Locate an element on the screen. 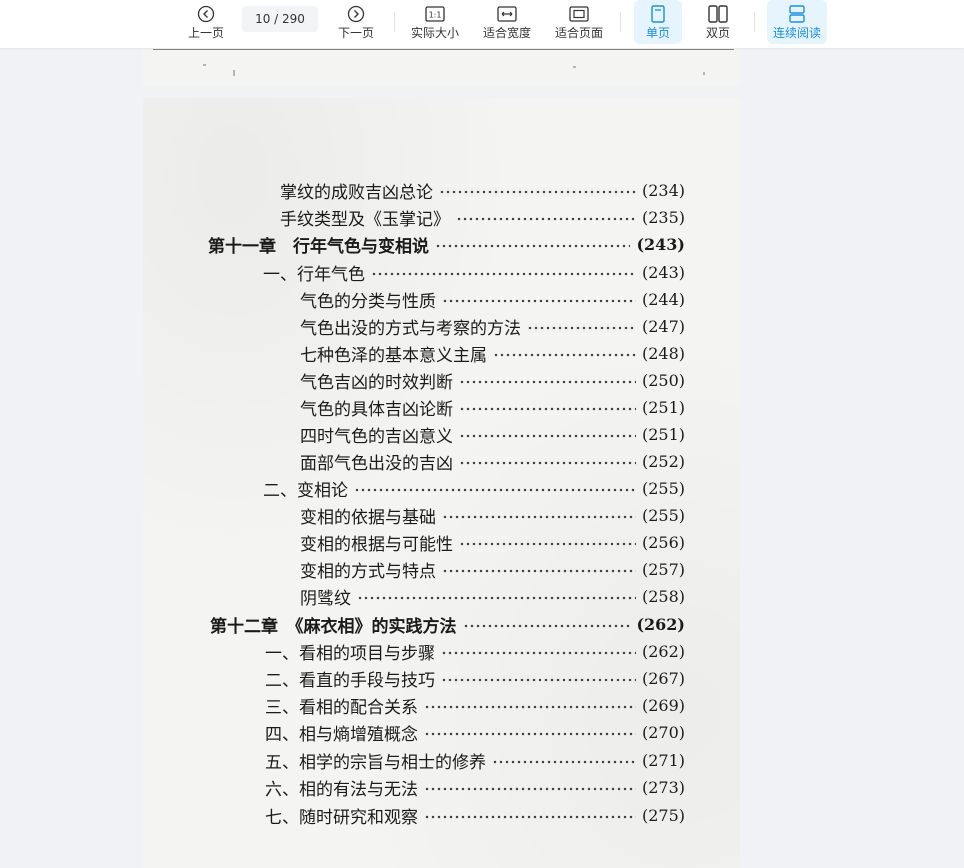 The image size is (964, 868). toc-entry: 气色吉凶的时效判断 (250) is located at coordinates (492, 380).